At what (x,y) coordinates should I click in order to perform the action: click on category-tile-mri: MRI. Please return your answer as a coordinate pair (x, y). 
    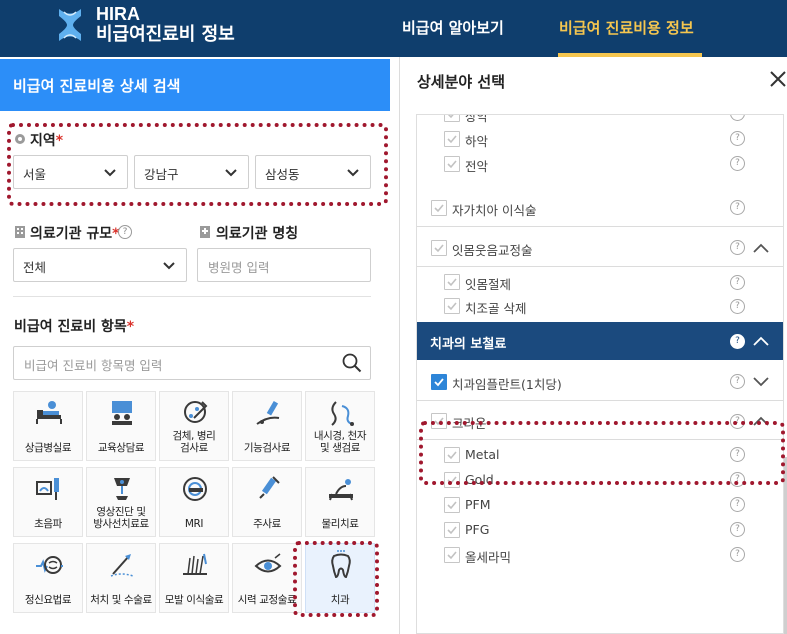
    Looking at the image, I should click on (194, 502).